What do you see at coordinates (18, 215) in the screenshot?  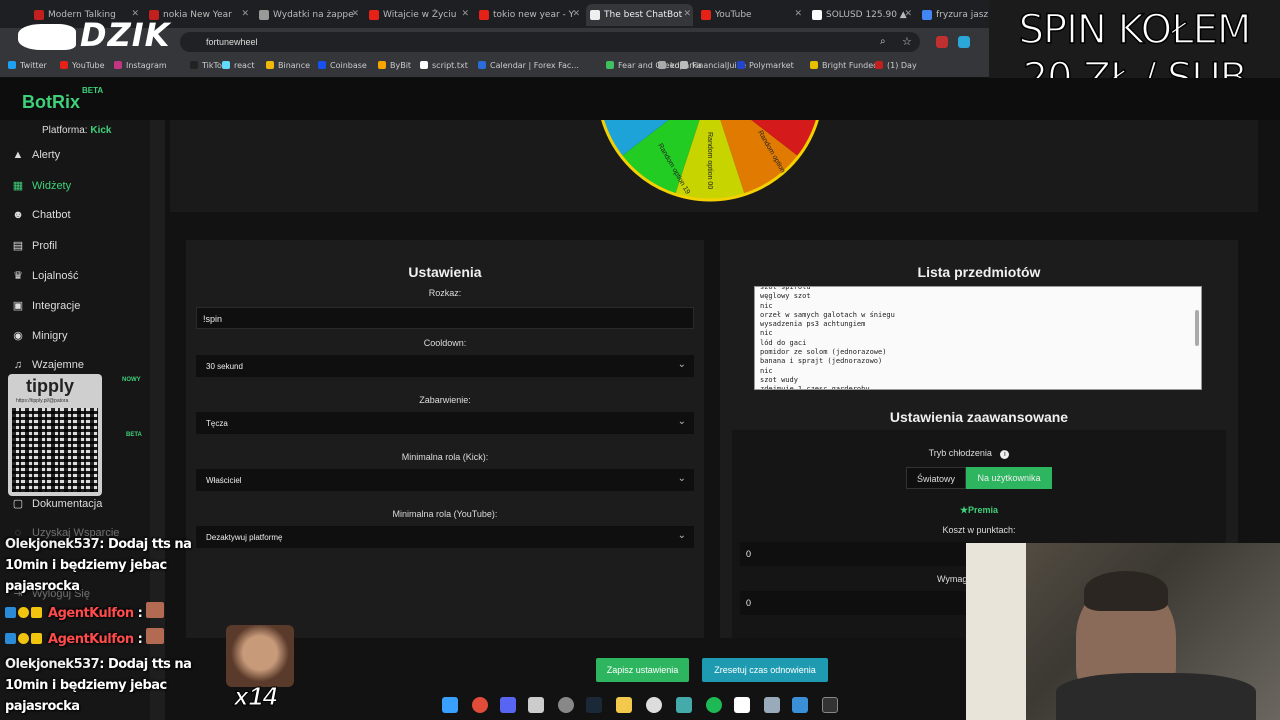 I see `robot-icon: ☻` at bounding box center [18, 215].